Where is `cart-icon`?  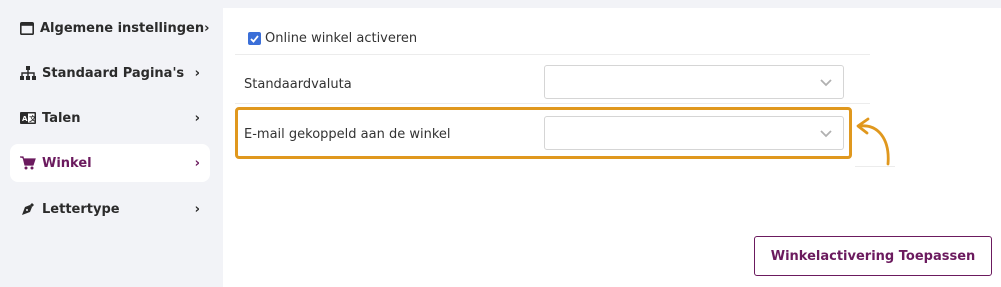 cart-icon is located at coordinates (28, 163).